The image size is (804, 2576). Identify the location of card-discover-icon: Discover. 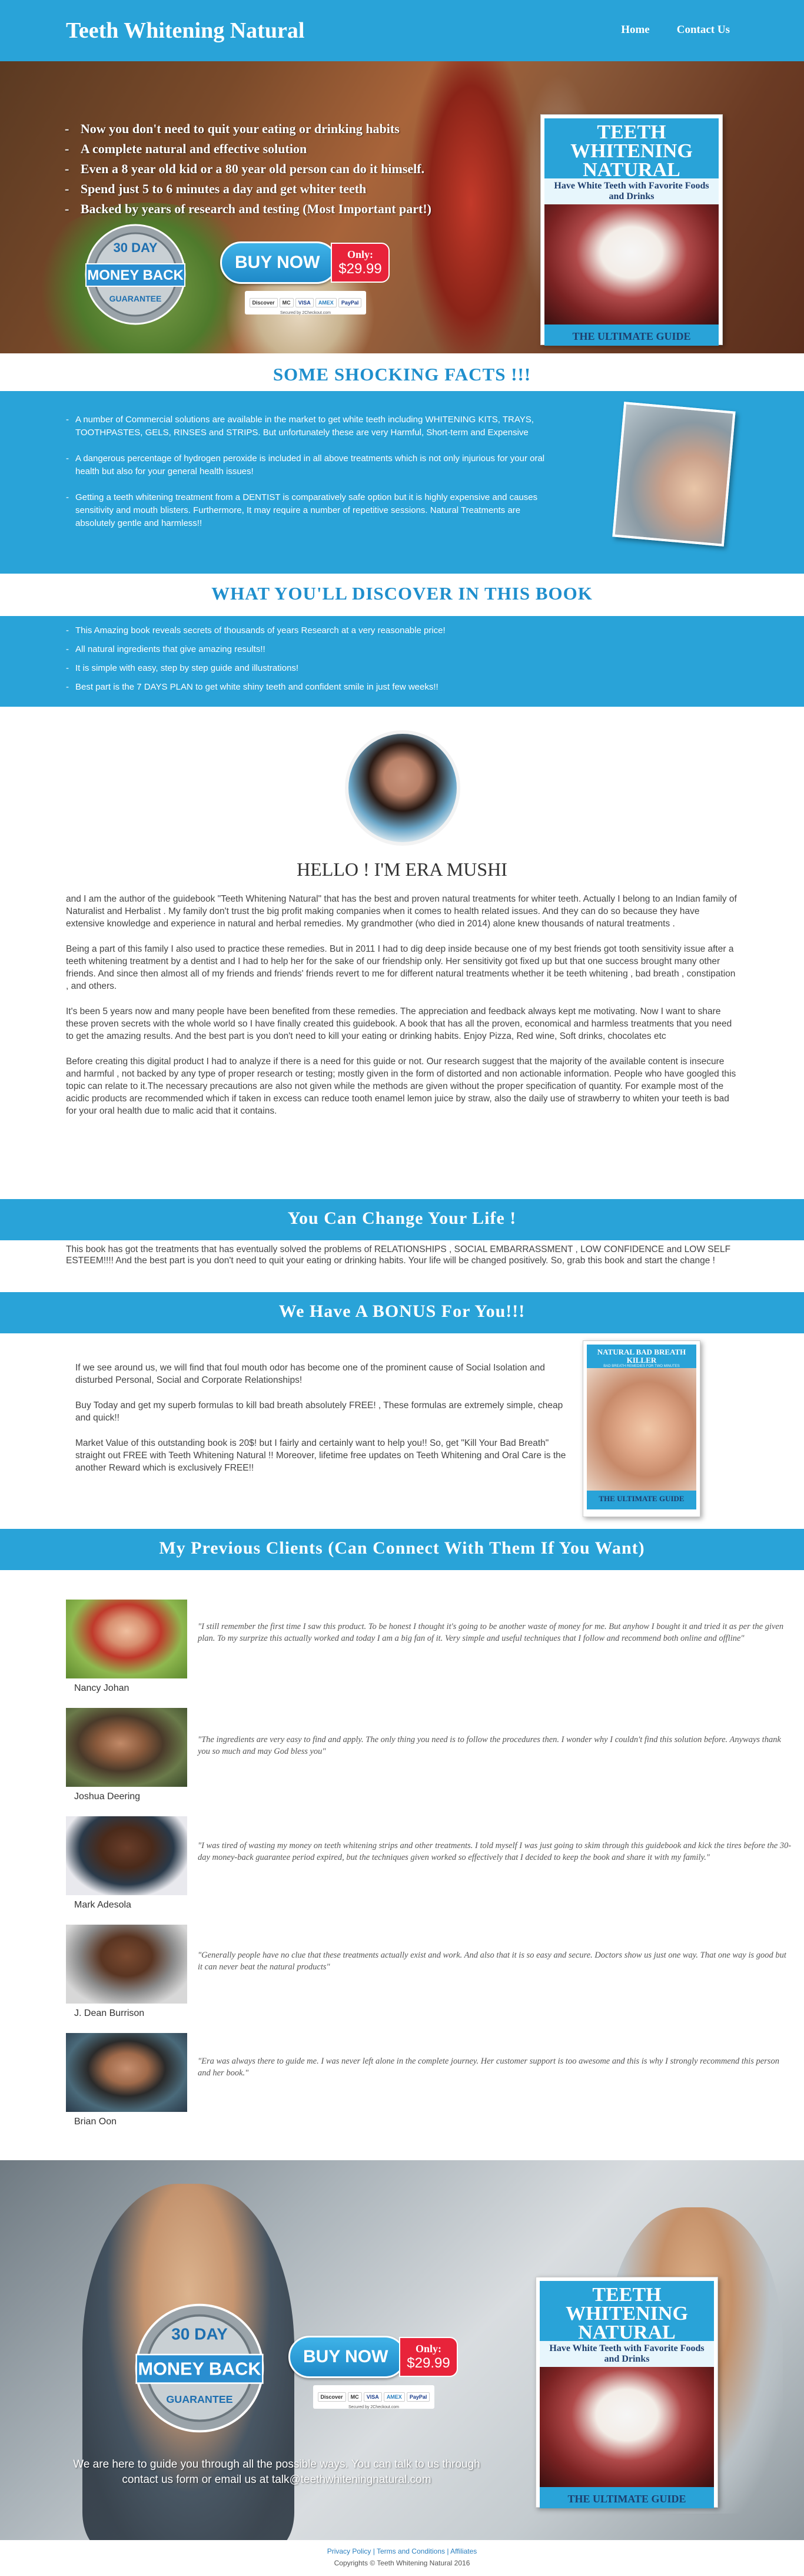
(263, 302).